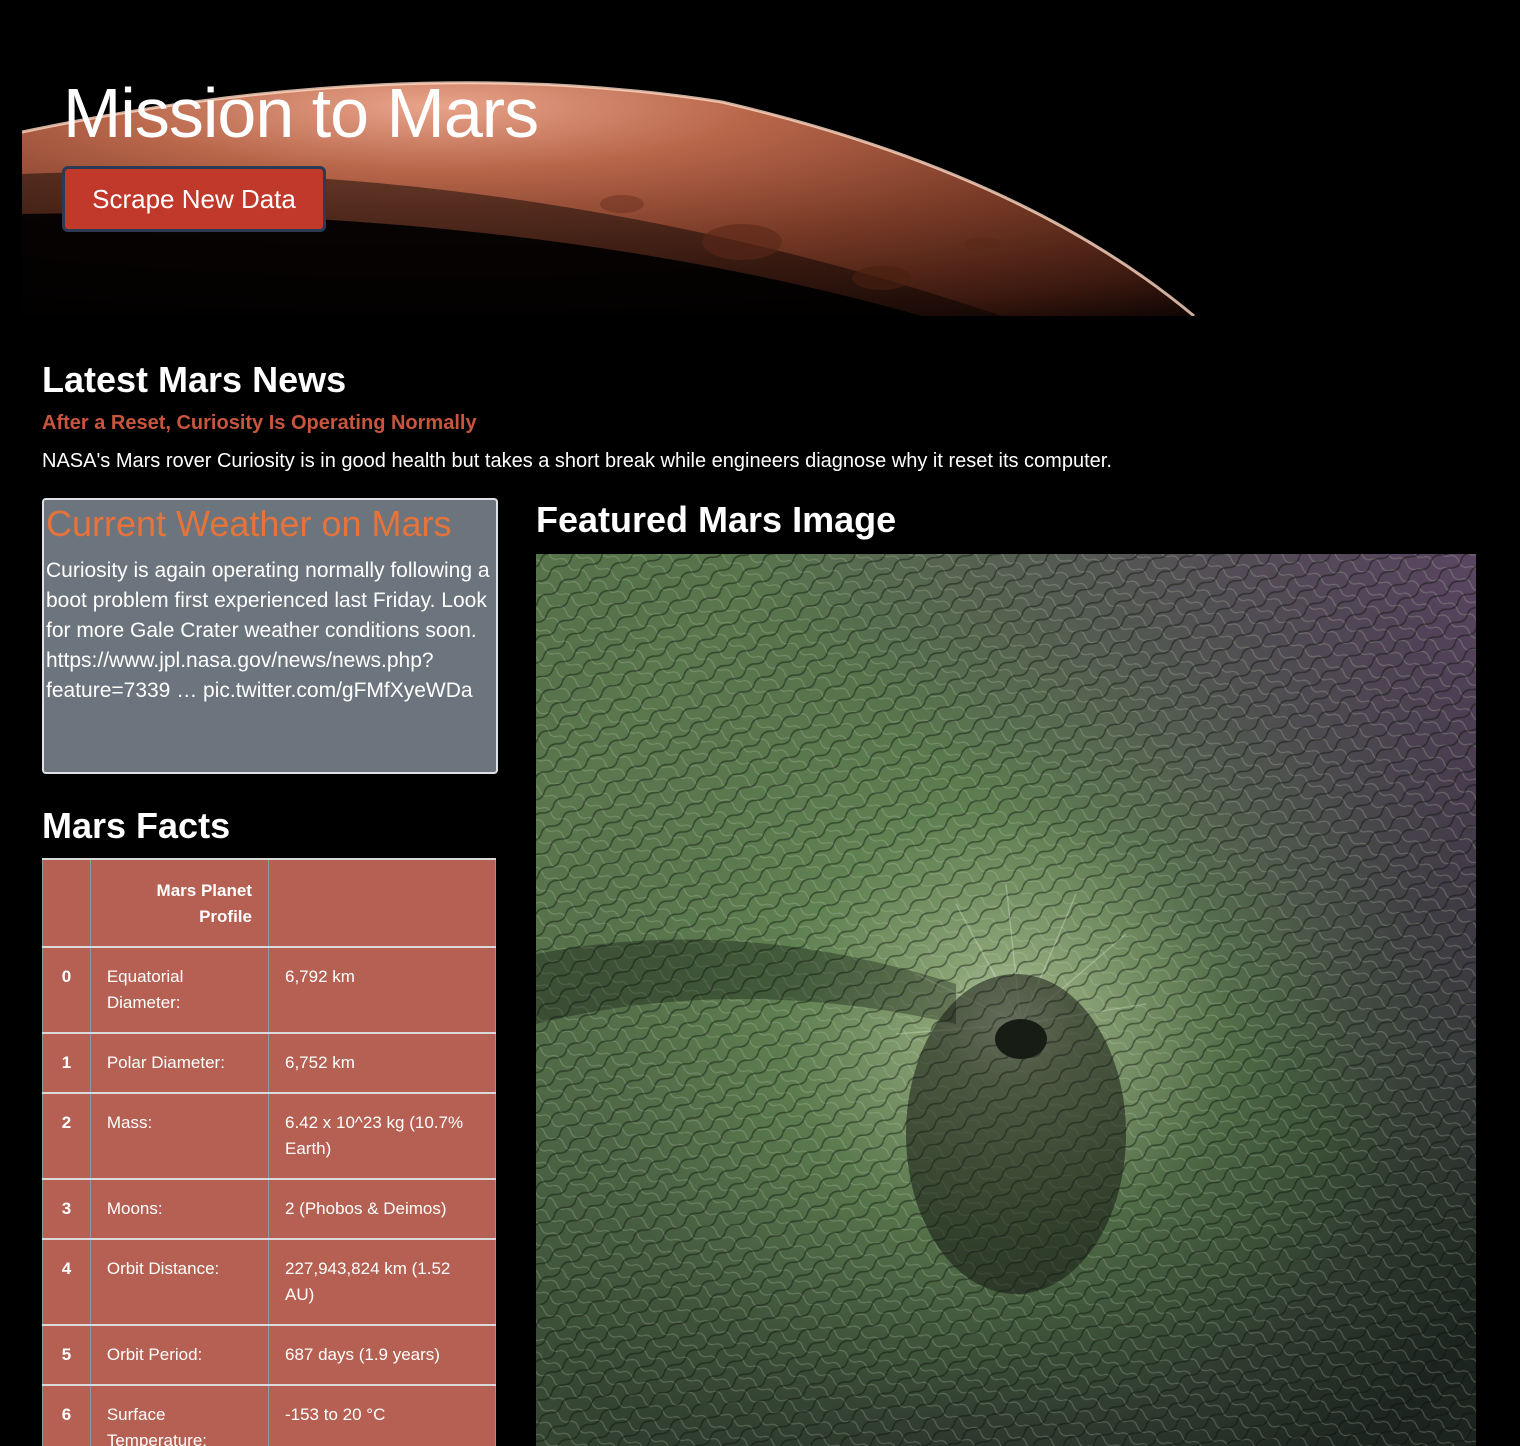  I want to click on row-label: Mass:, so click(179, 1136).